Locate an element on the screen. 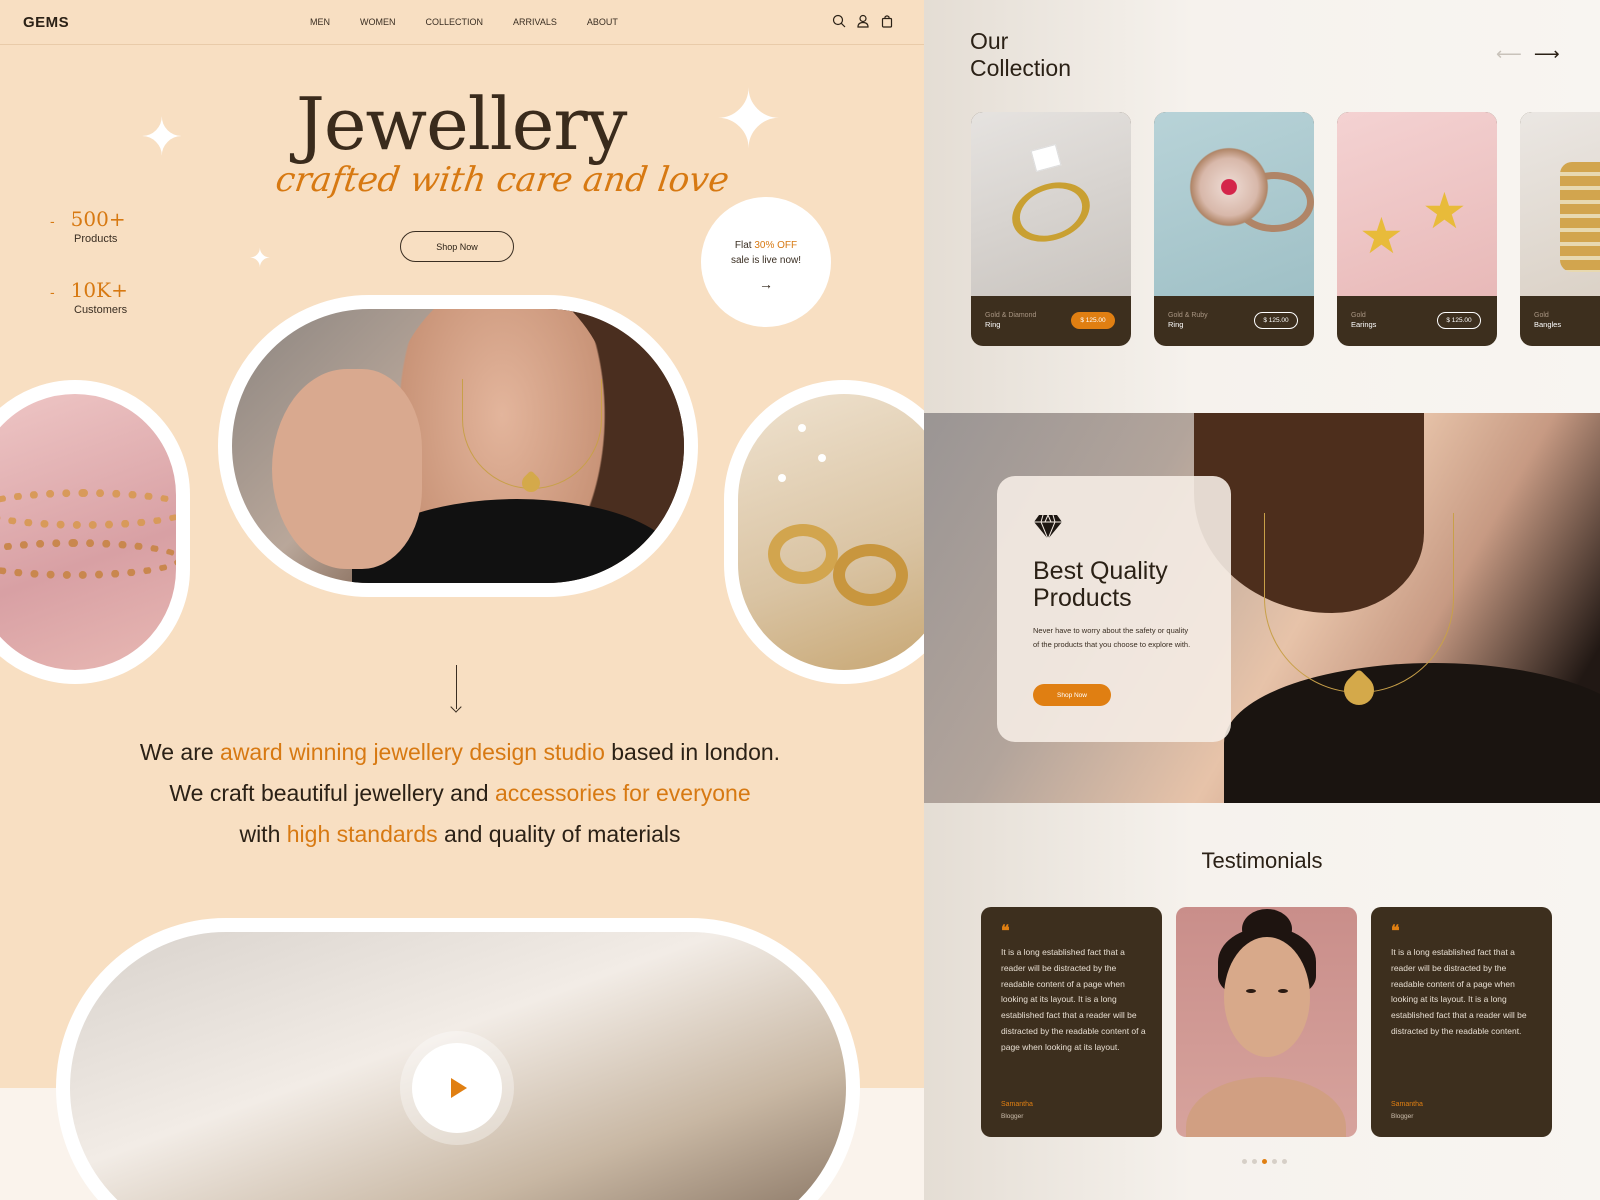  collection-title: Our Collection is located at coordinates (1020, 55).